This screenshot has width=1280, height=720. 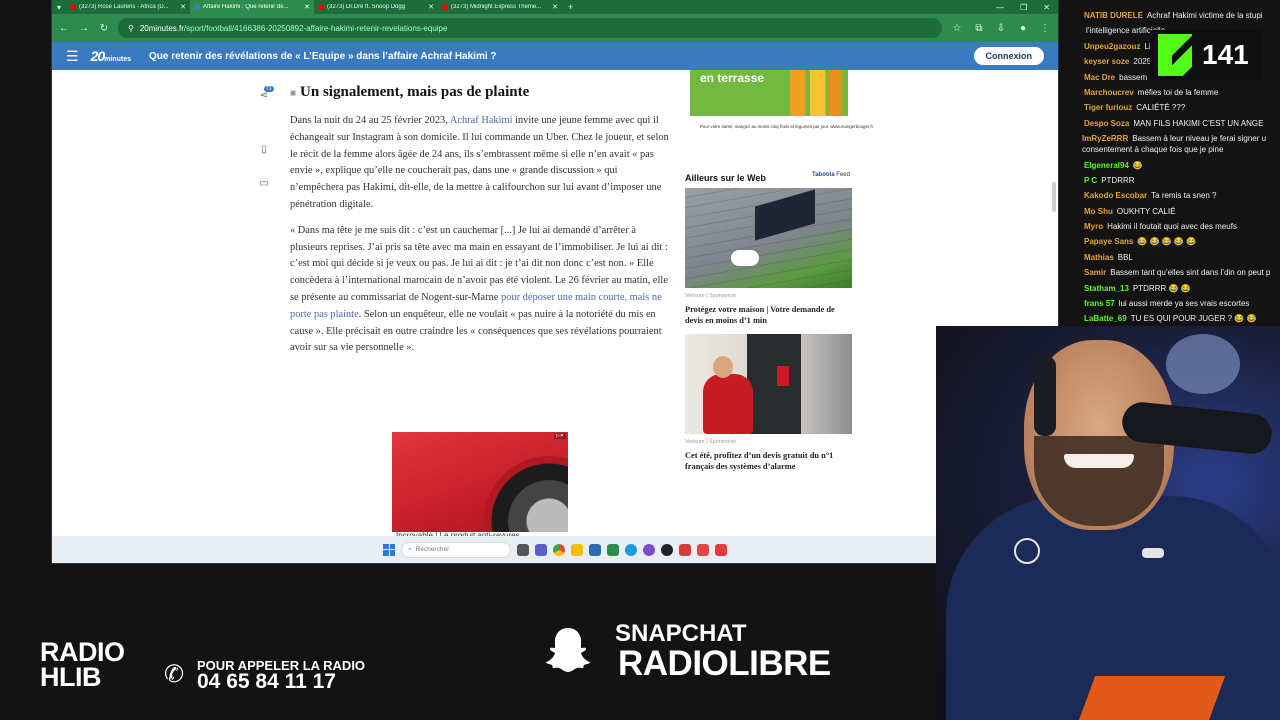 What do you see at coordinates (481, 120) in the screenshot?
I see `link-achraf-hakimi: Achraf Hakimi` at bounding box center [481, 120].